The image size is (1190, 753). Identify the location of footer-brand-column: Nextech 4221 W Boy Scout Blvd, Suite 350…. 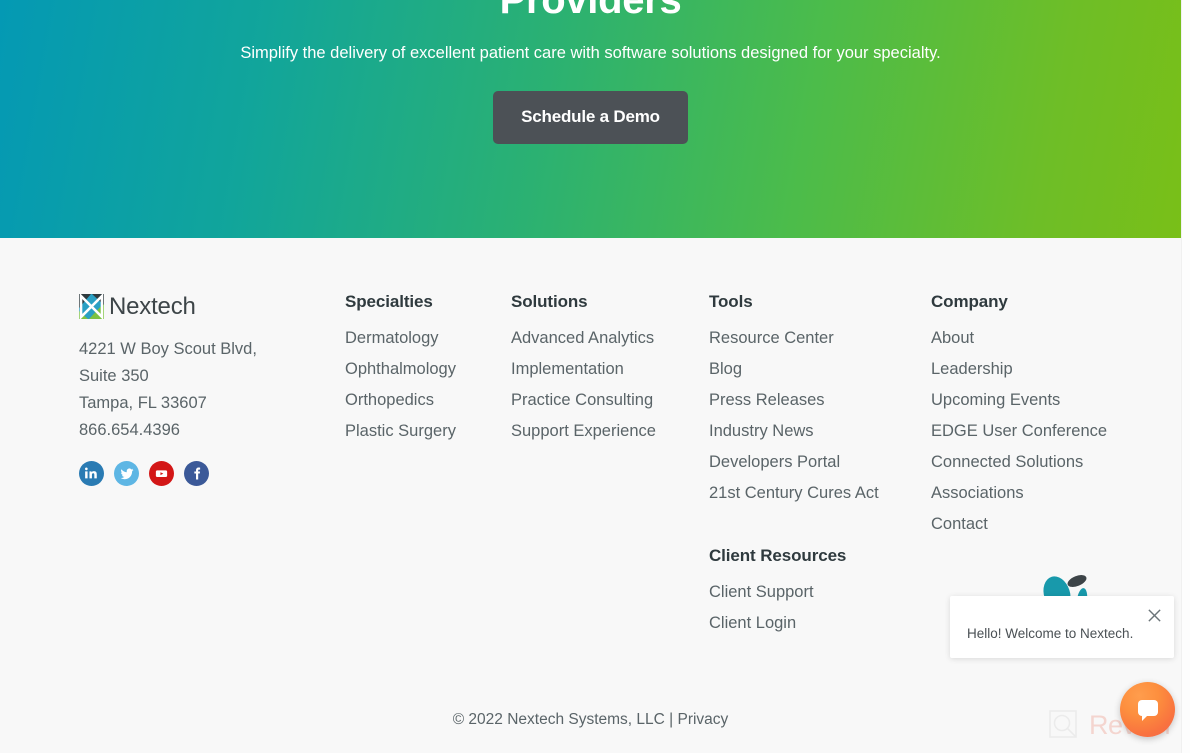
(204, 389).